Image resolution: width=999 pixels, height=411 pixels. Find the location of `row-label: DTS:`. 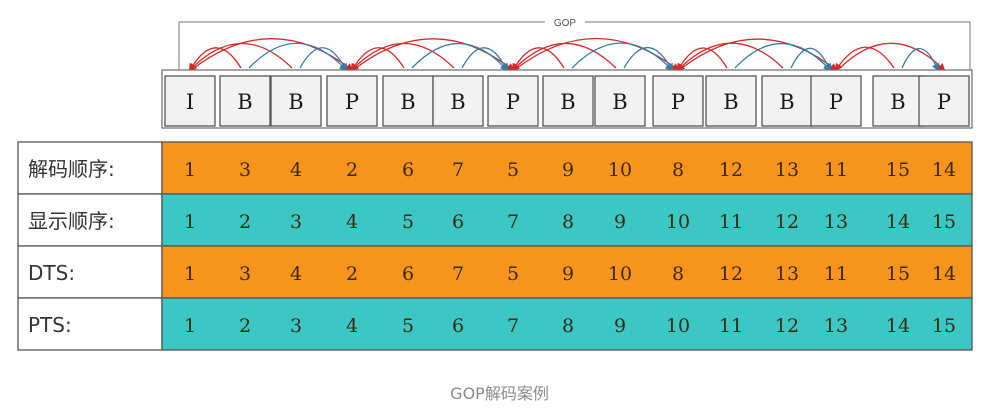

row-label: DTS: is located at coordinates (51, 273).